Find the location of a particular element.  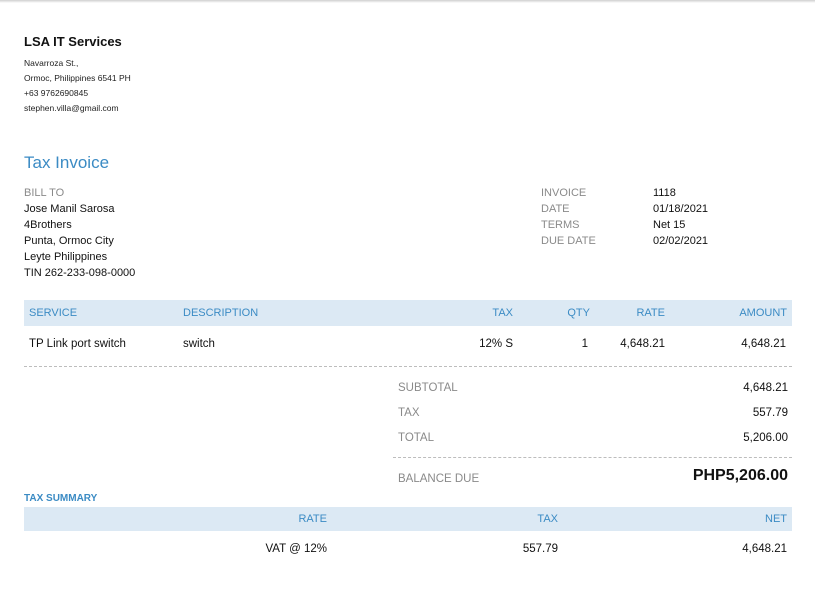

tax-summary-header: RATE TAX NET is located at coordinates (408, 519).